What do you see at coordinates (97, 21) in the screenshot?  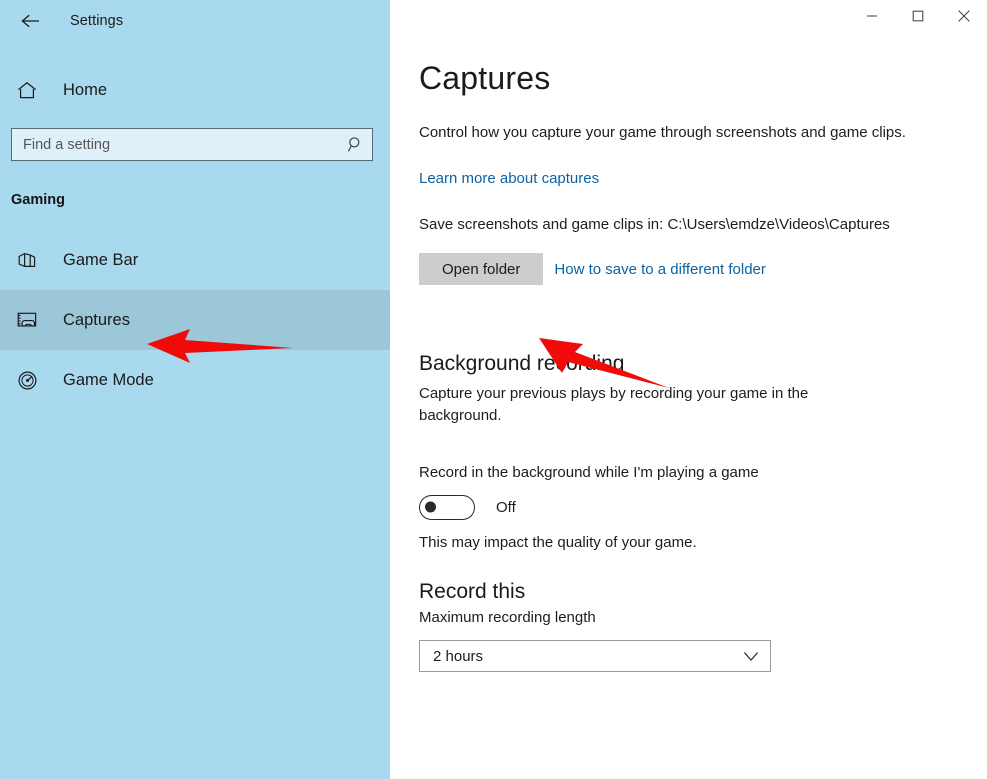 I see `app-title: Settings` at bounding box center [97, 21].